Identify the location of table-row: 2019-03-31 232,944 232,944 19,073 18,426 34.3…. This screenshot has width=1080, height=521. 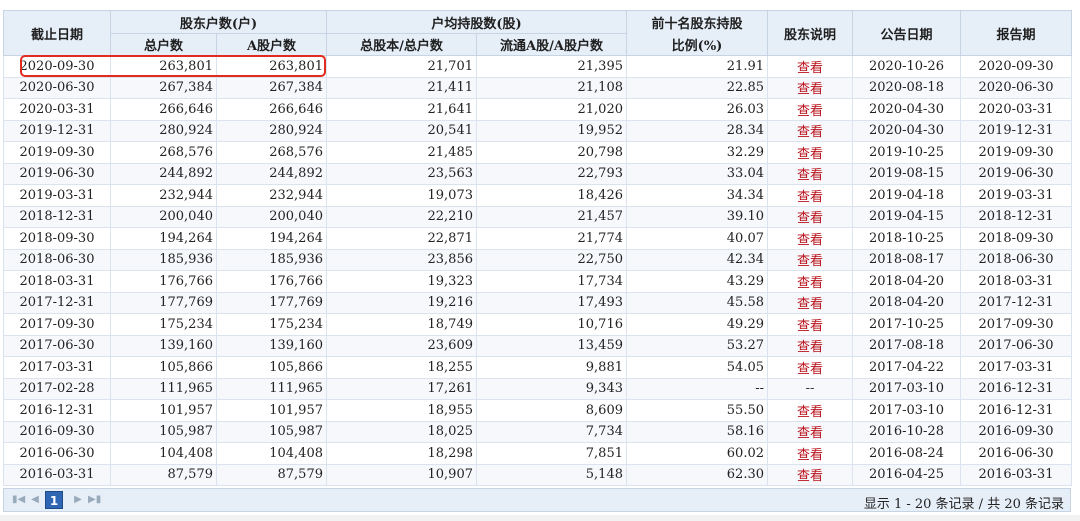
(537, 195).